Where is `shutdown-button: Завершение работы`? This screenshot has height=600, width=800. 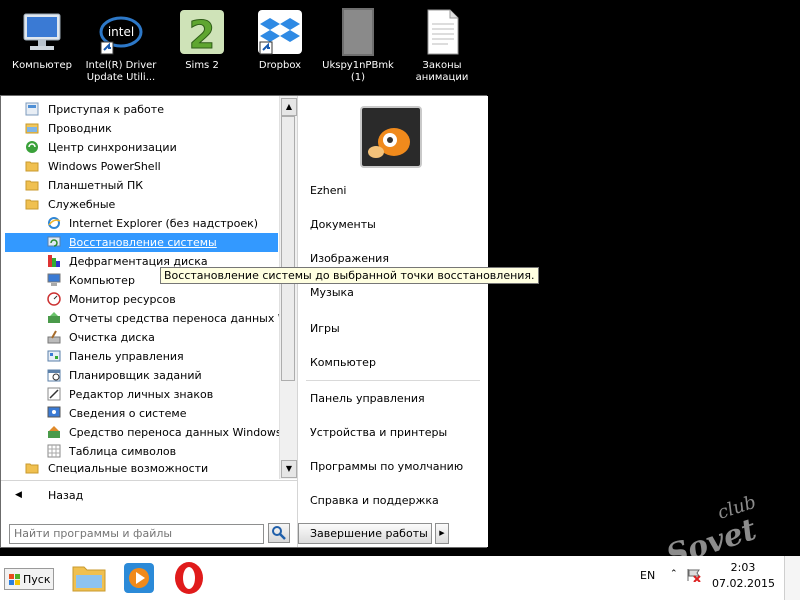
shutdown-button: Завершение работы is located at coordinates (365, 533).